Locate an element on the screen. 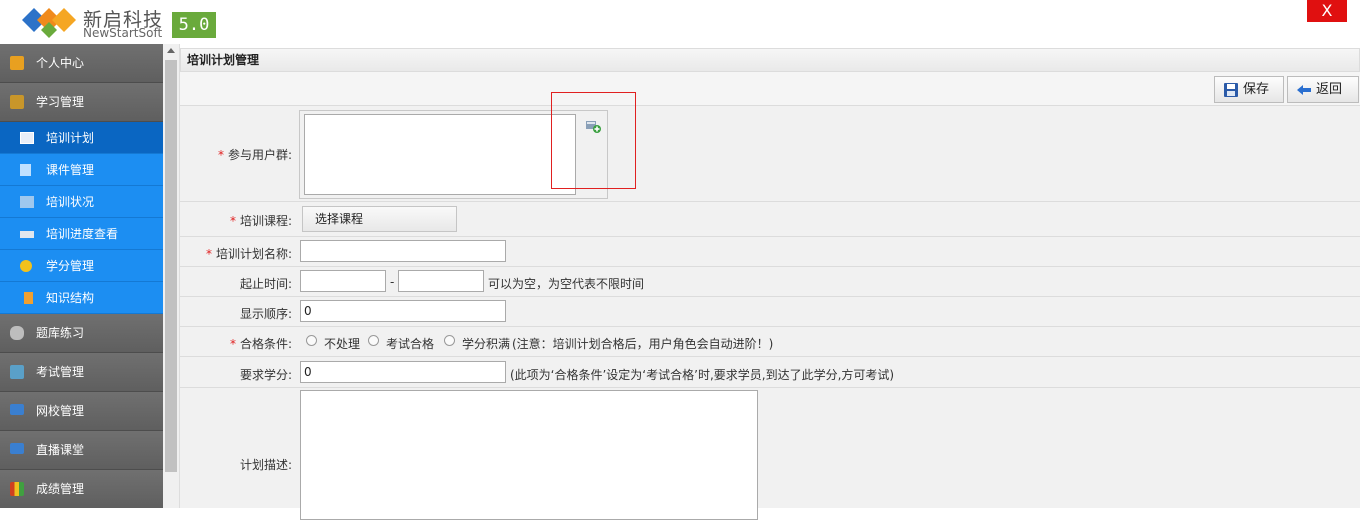 The image size is (1360, 520). sidebar-item-progress: 培训进度查看 is located at coordinates (81, 234).